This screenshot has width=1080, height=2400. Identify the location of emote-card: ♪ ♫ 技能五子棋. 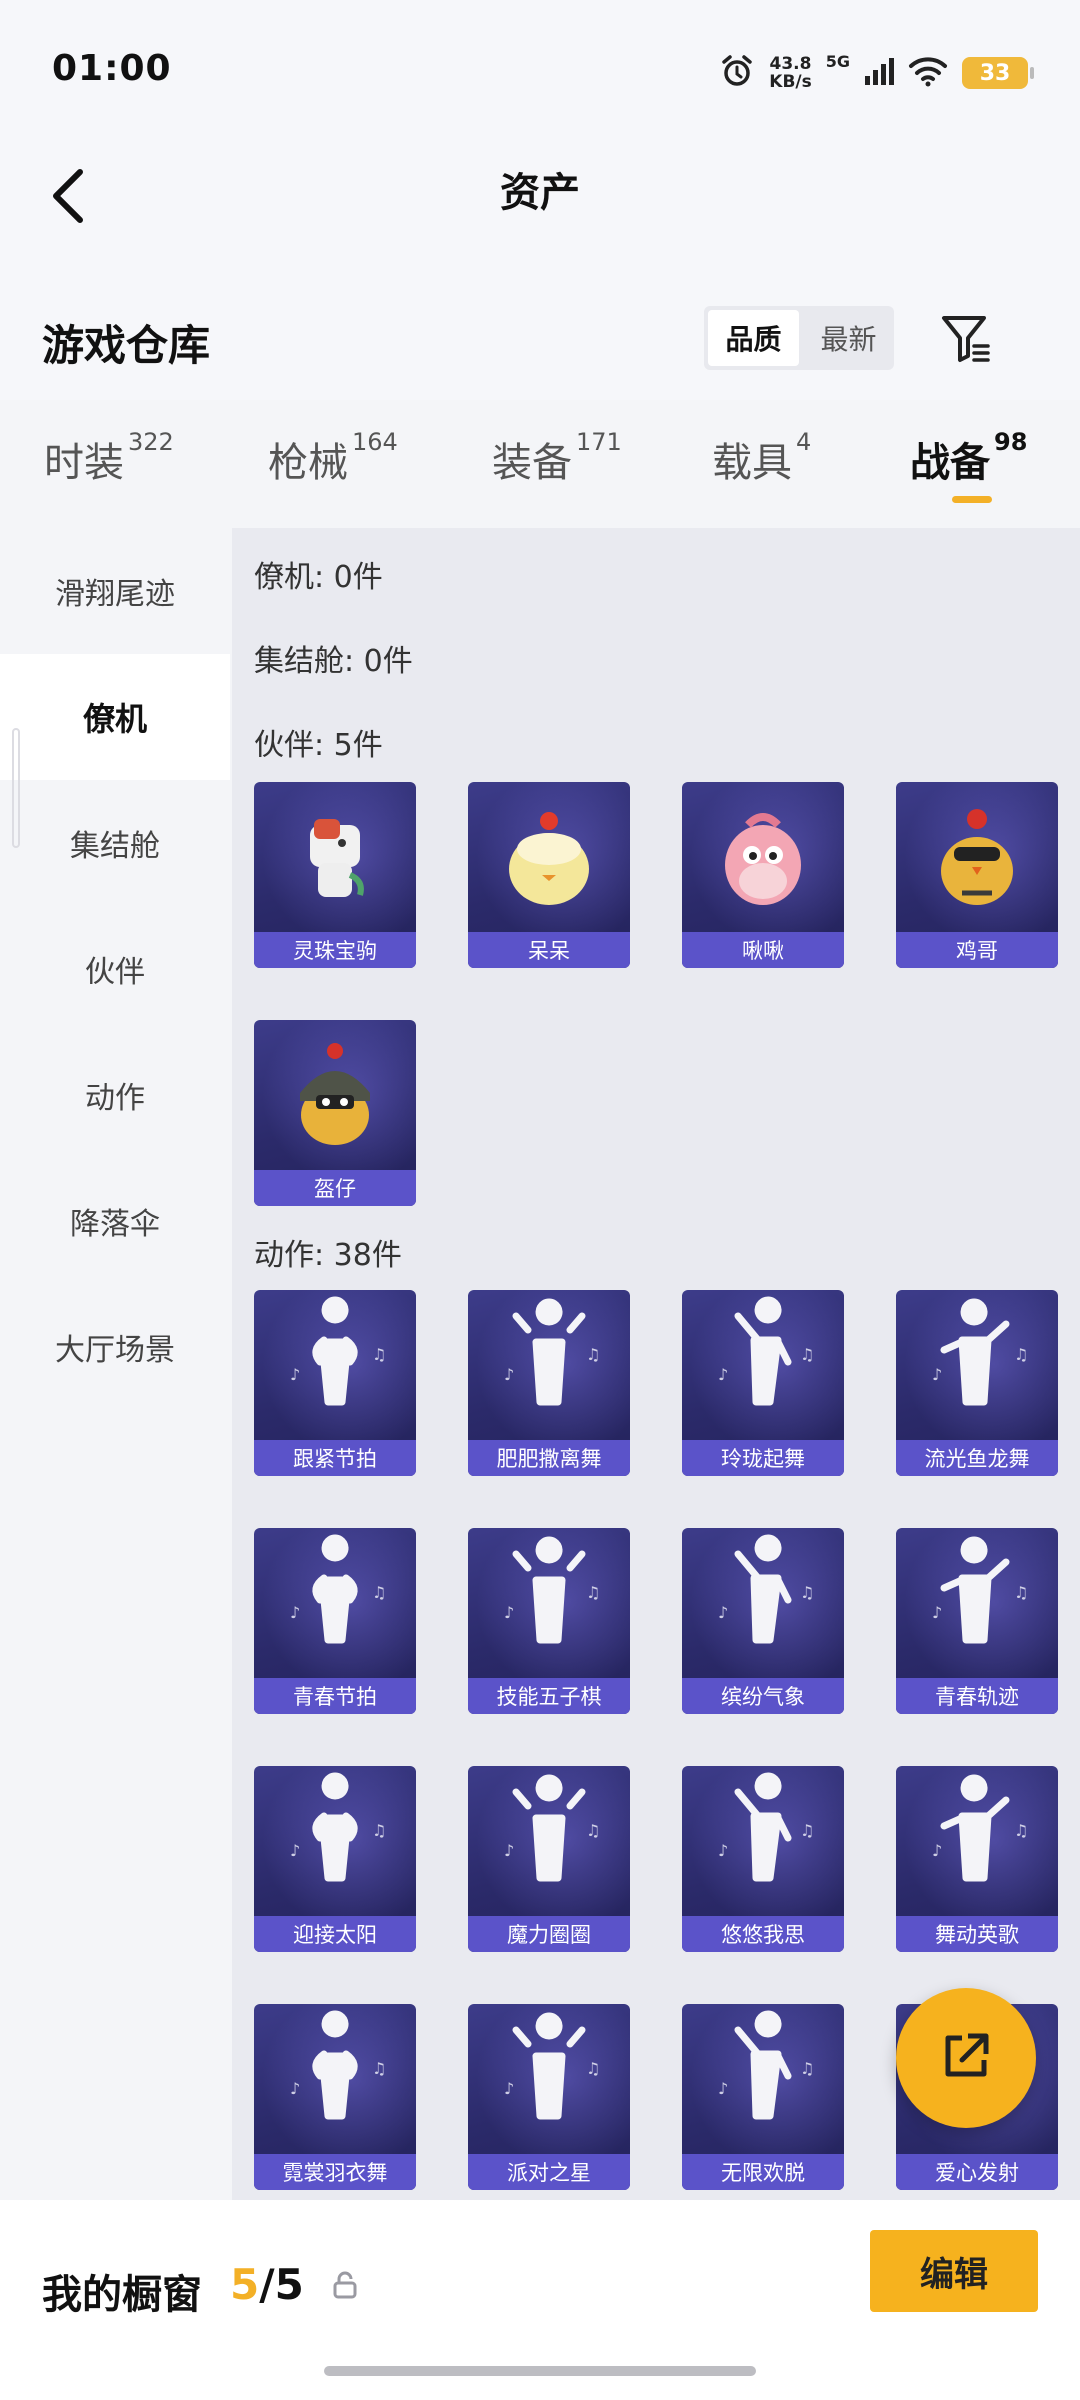
(549, 1621).